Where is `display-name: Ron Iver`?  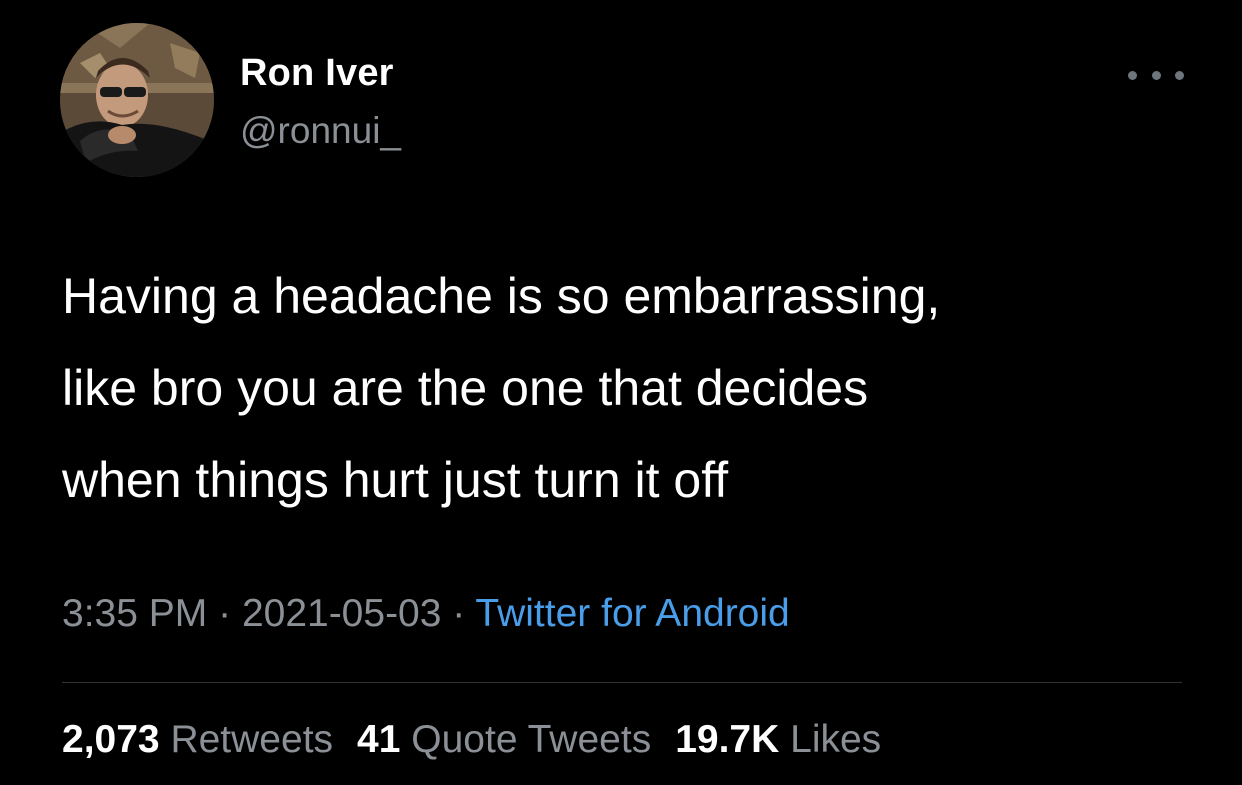 display-name: Ron Iver is located at coordinates (317, 73).